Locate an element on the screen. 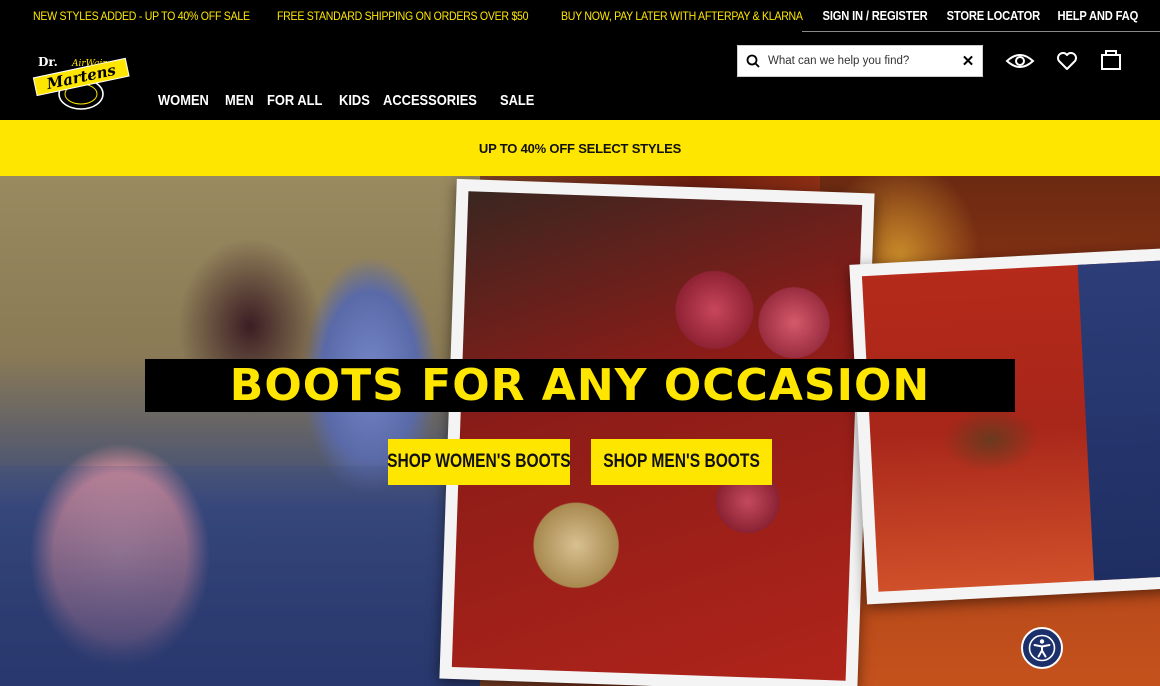 This screenshot has width=1160, height=686. hero-title-text: BOOTS FOR ANY OCCASION is located at coordinates (580, 385).